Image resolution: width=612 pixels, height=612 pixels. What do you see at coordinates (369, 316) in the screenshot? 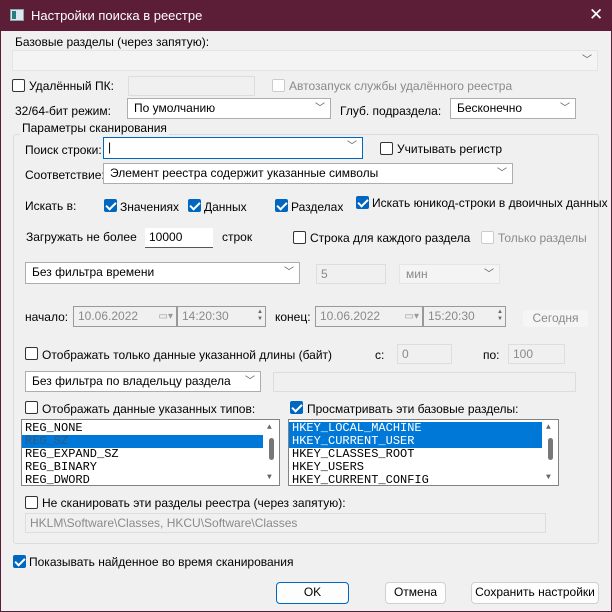
I see `end-date-picker: 10.06.2022 ▭▾` at bounding box center [369, 316].